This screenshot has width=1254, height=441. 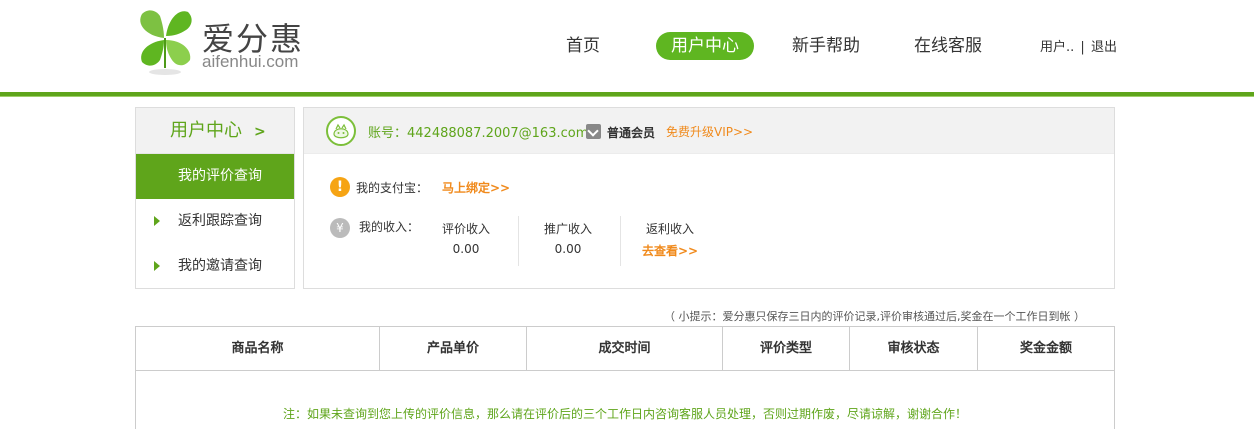 I want to click on sidebar-item-invite-query: 我的邀请查询, so click(x=215, y=266).